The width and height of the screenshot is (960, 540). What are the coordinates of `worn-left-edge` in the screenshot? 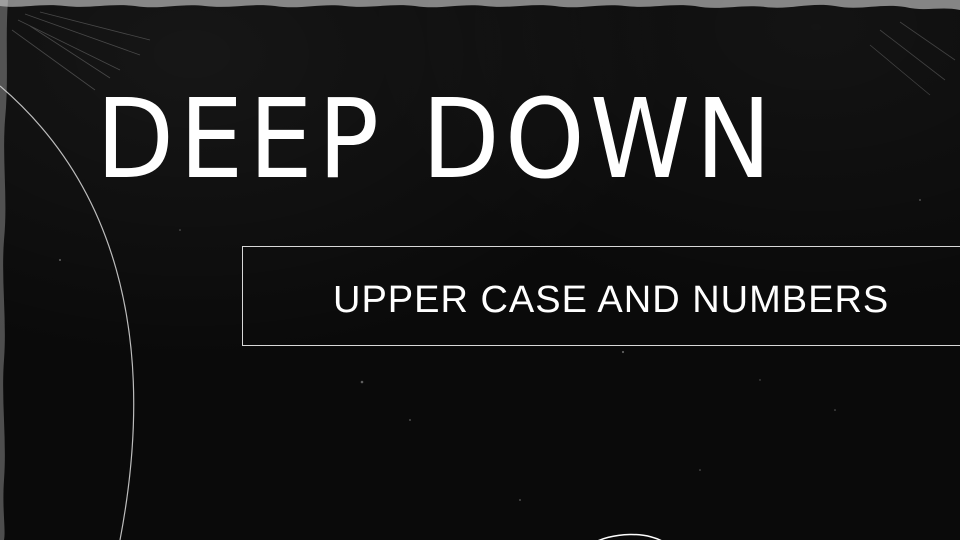 It's located at (4, 270).